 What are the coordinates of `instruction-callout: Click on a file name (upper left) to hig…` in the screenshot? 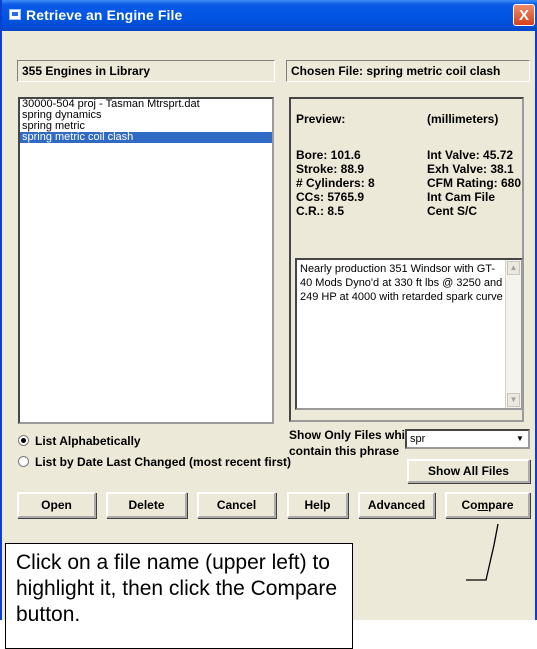 It's located at (179, 596).